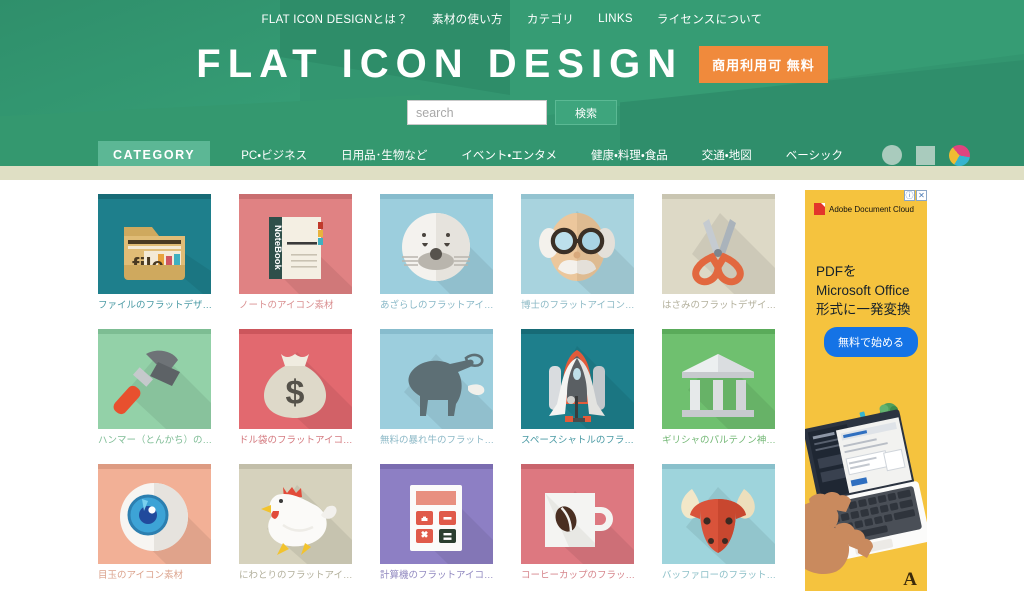  I want to click on search-row: 検索, so click(512, 112).